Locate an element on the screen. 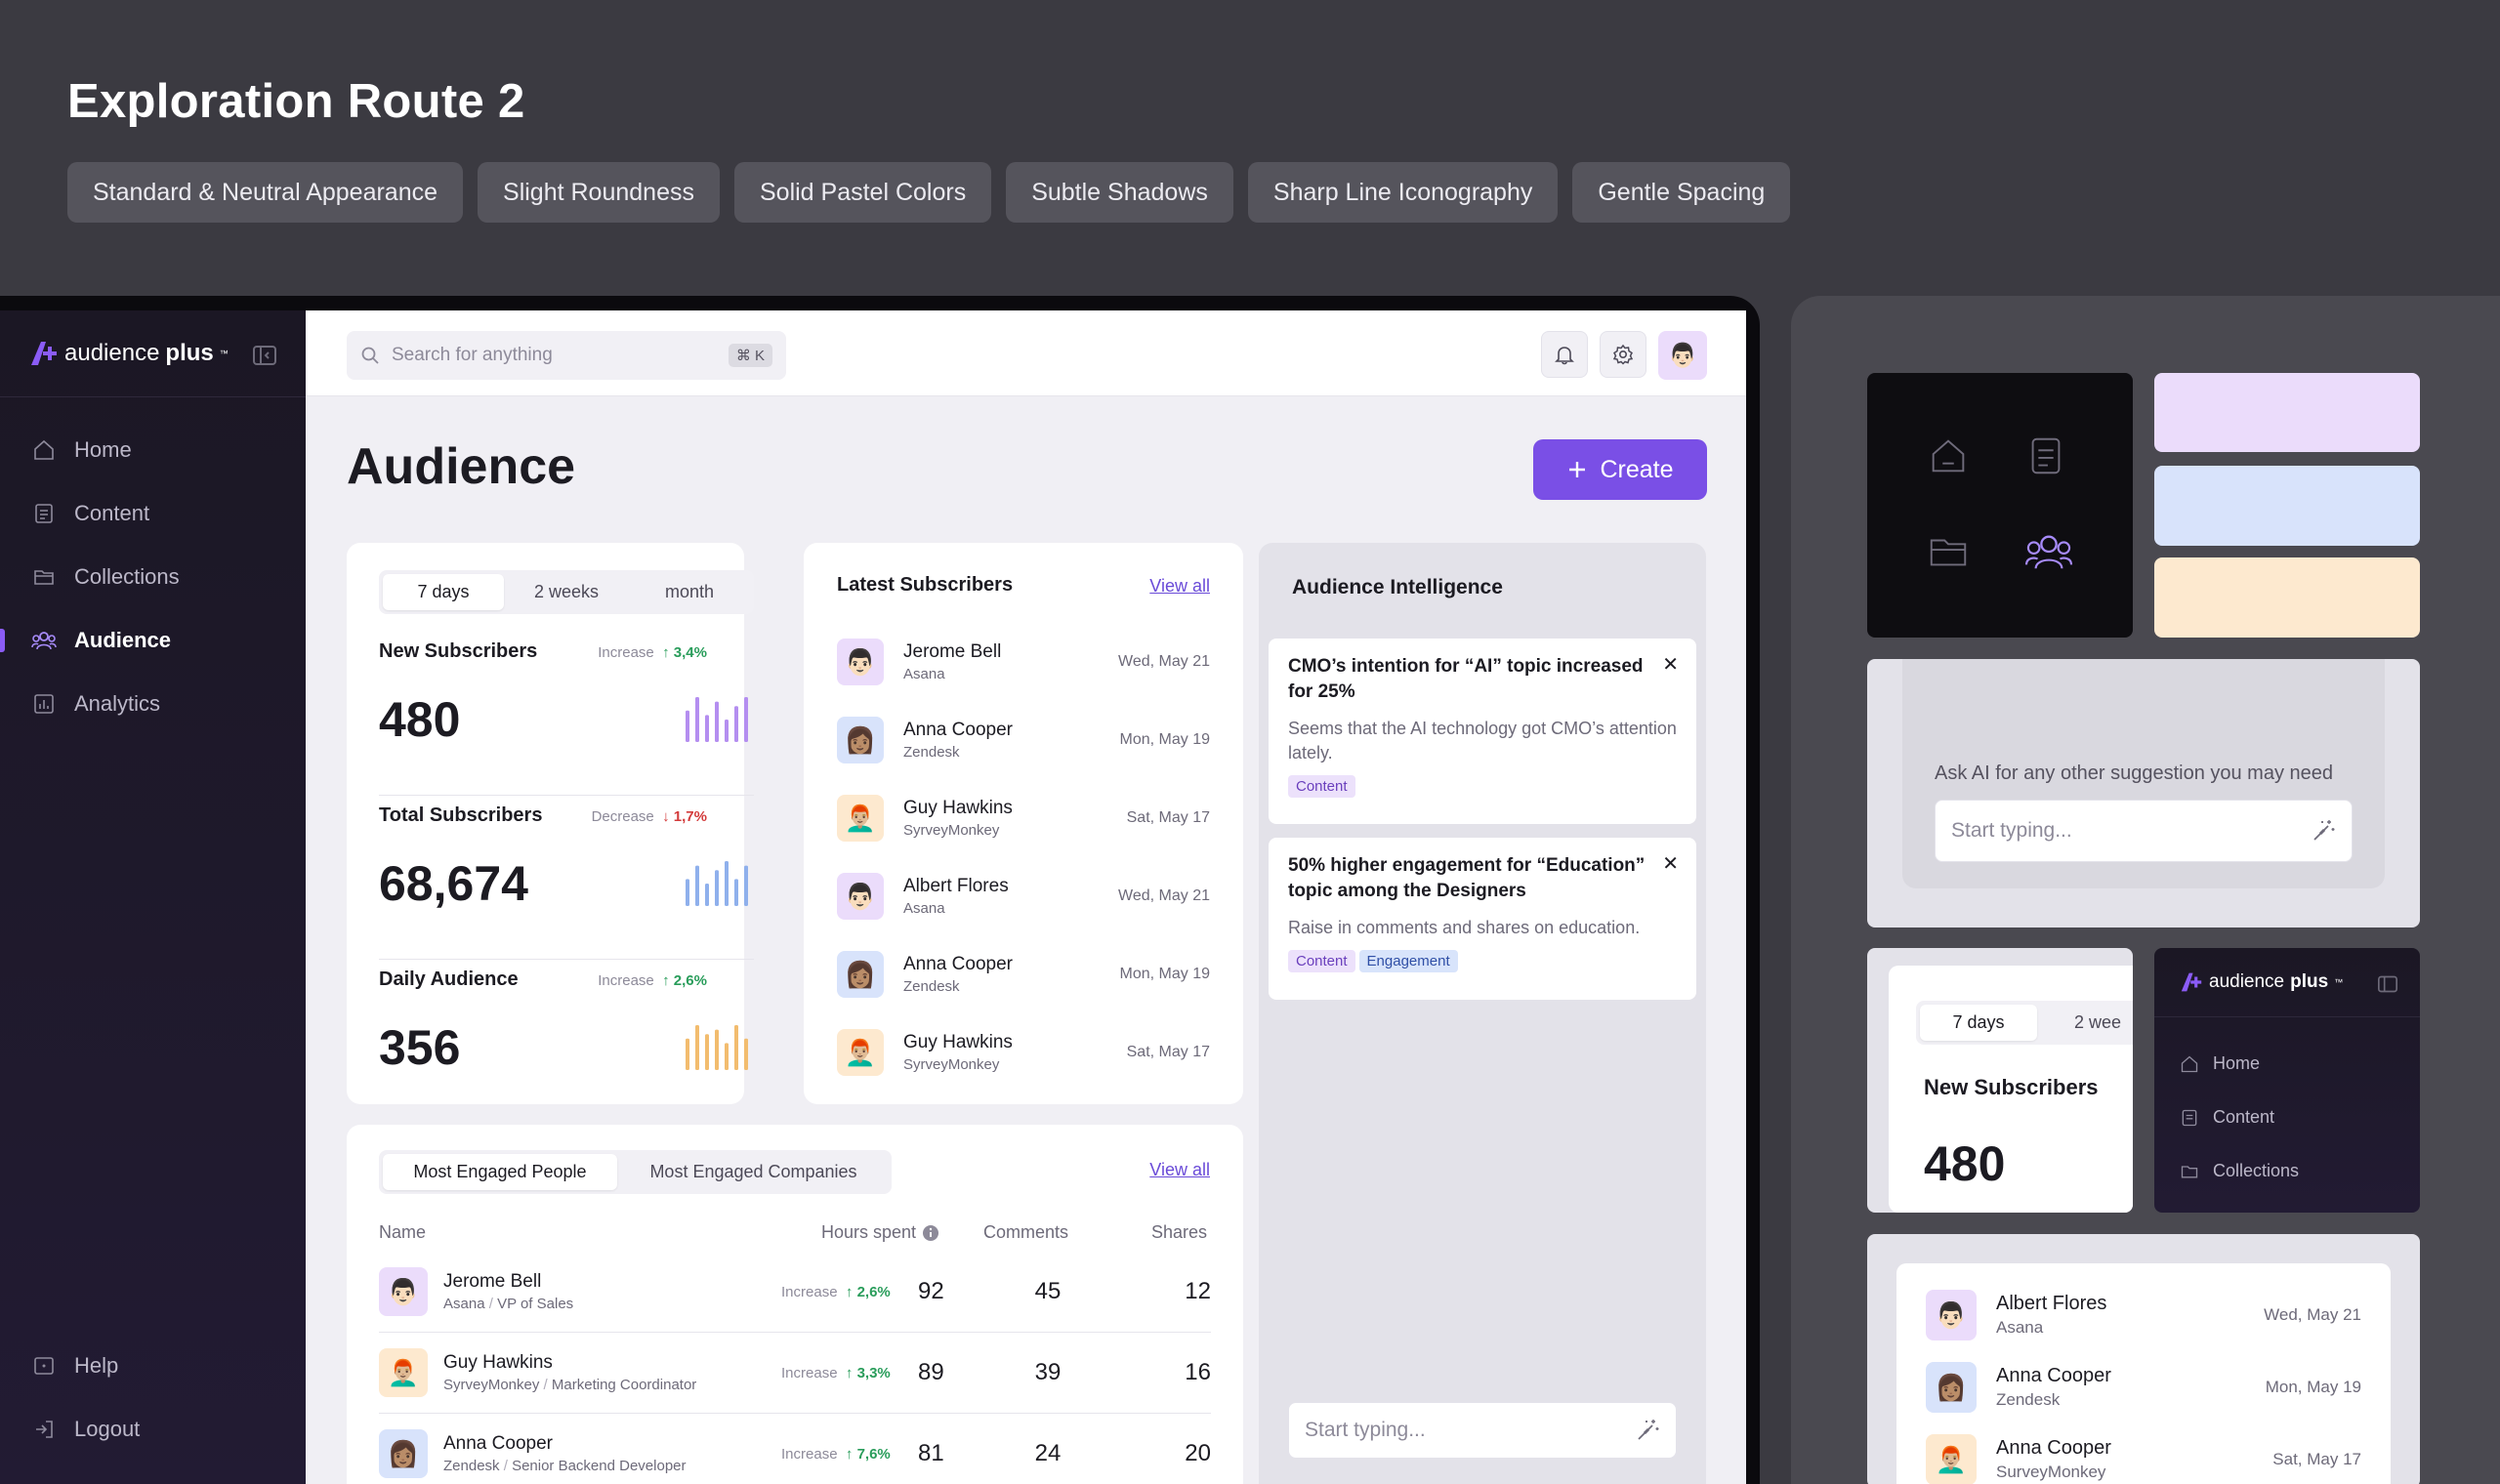  subscriber-company: SyrveyMonkey is located at coordinates (951, 831).